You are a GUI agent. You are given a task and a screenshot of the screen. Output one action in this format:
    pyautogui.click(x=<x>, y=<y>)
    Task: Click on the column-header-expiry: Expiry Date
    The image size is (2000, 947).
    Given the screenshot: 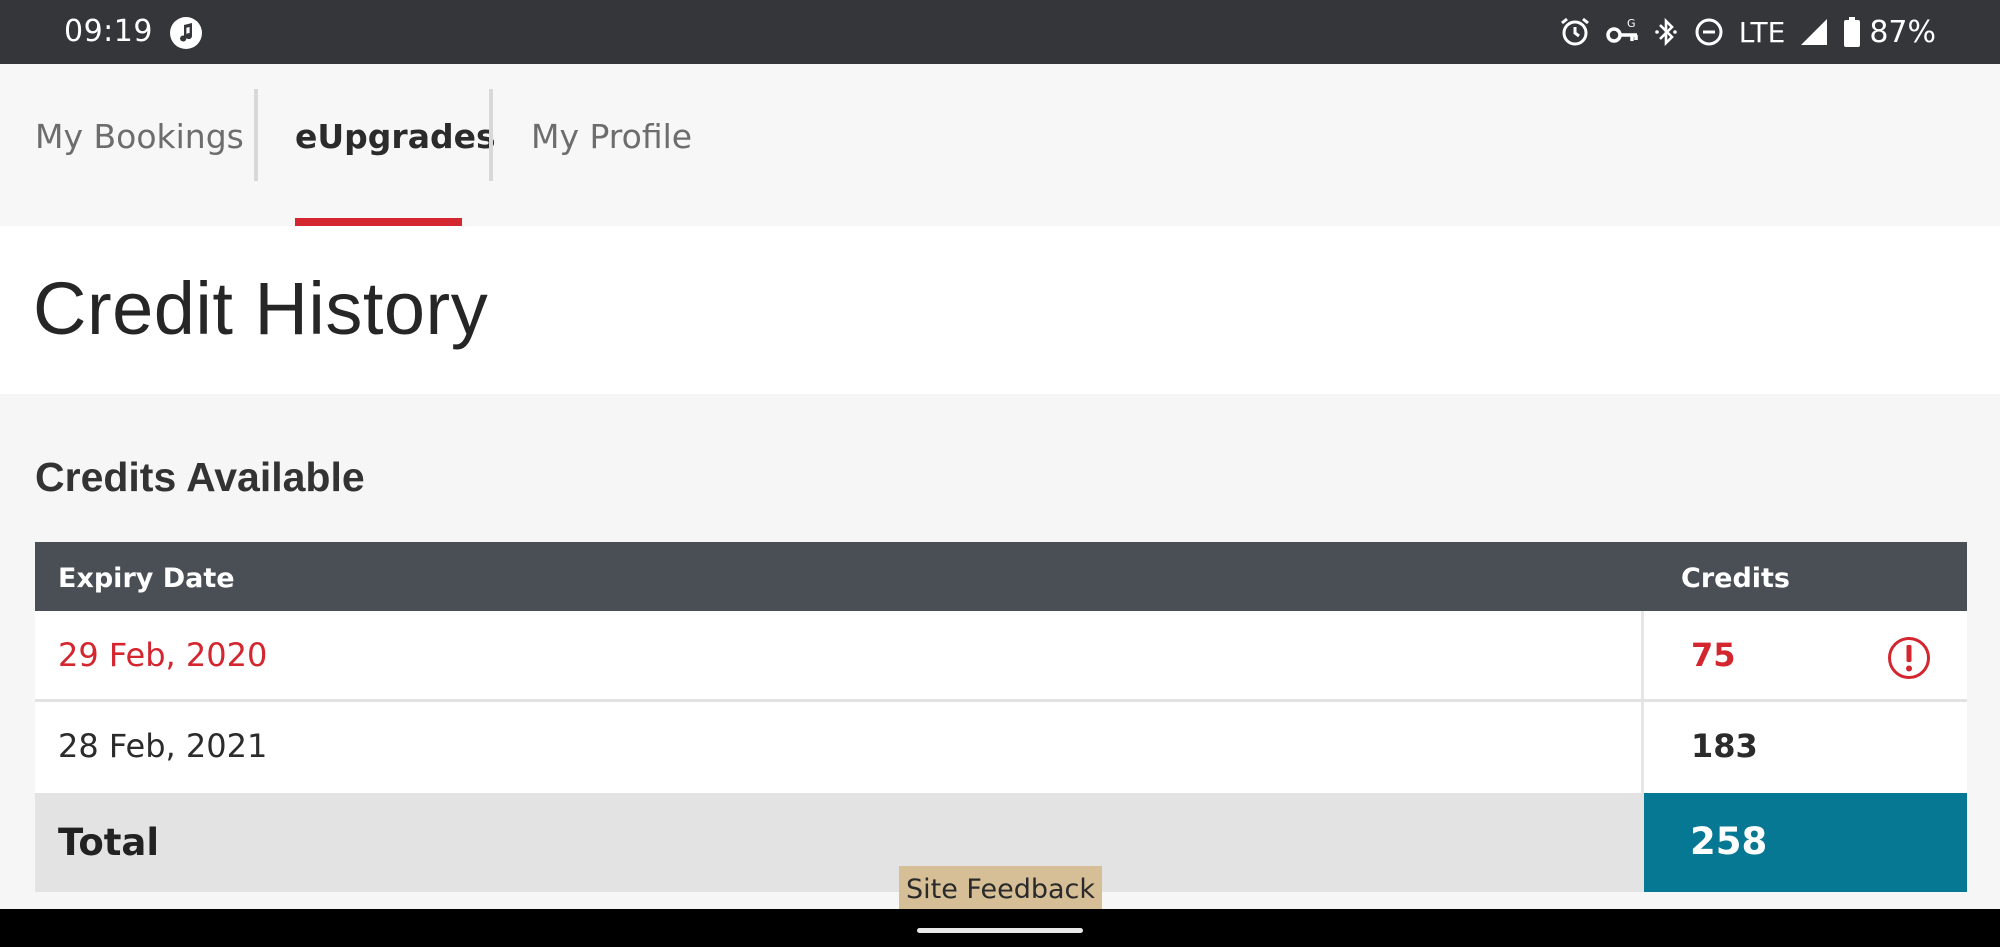 What is the action you would take?
    pyautogui.click(x=146, y=578)
    